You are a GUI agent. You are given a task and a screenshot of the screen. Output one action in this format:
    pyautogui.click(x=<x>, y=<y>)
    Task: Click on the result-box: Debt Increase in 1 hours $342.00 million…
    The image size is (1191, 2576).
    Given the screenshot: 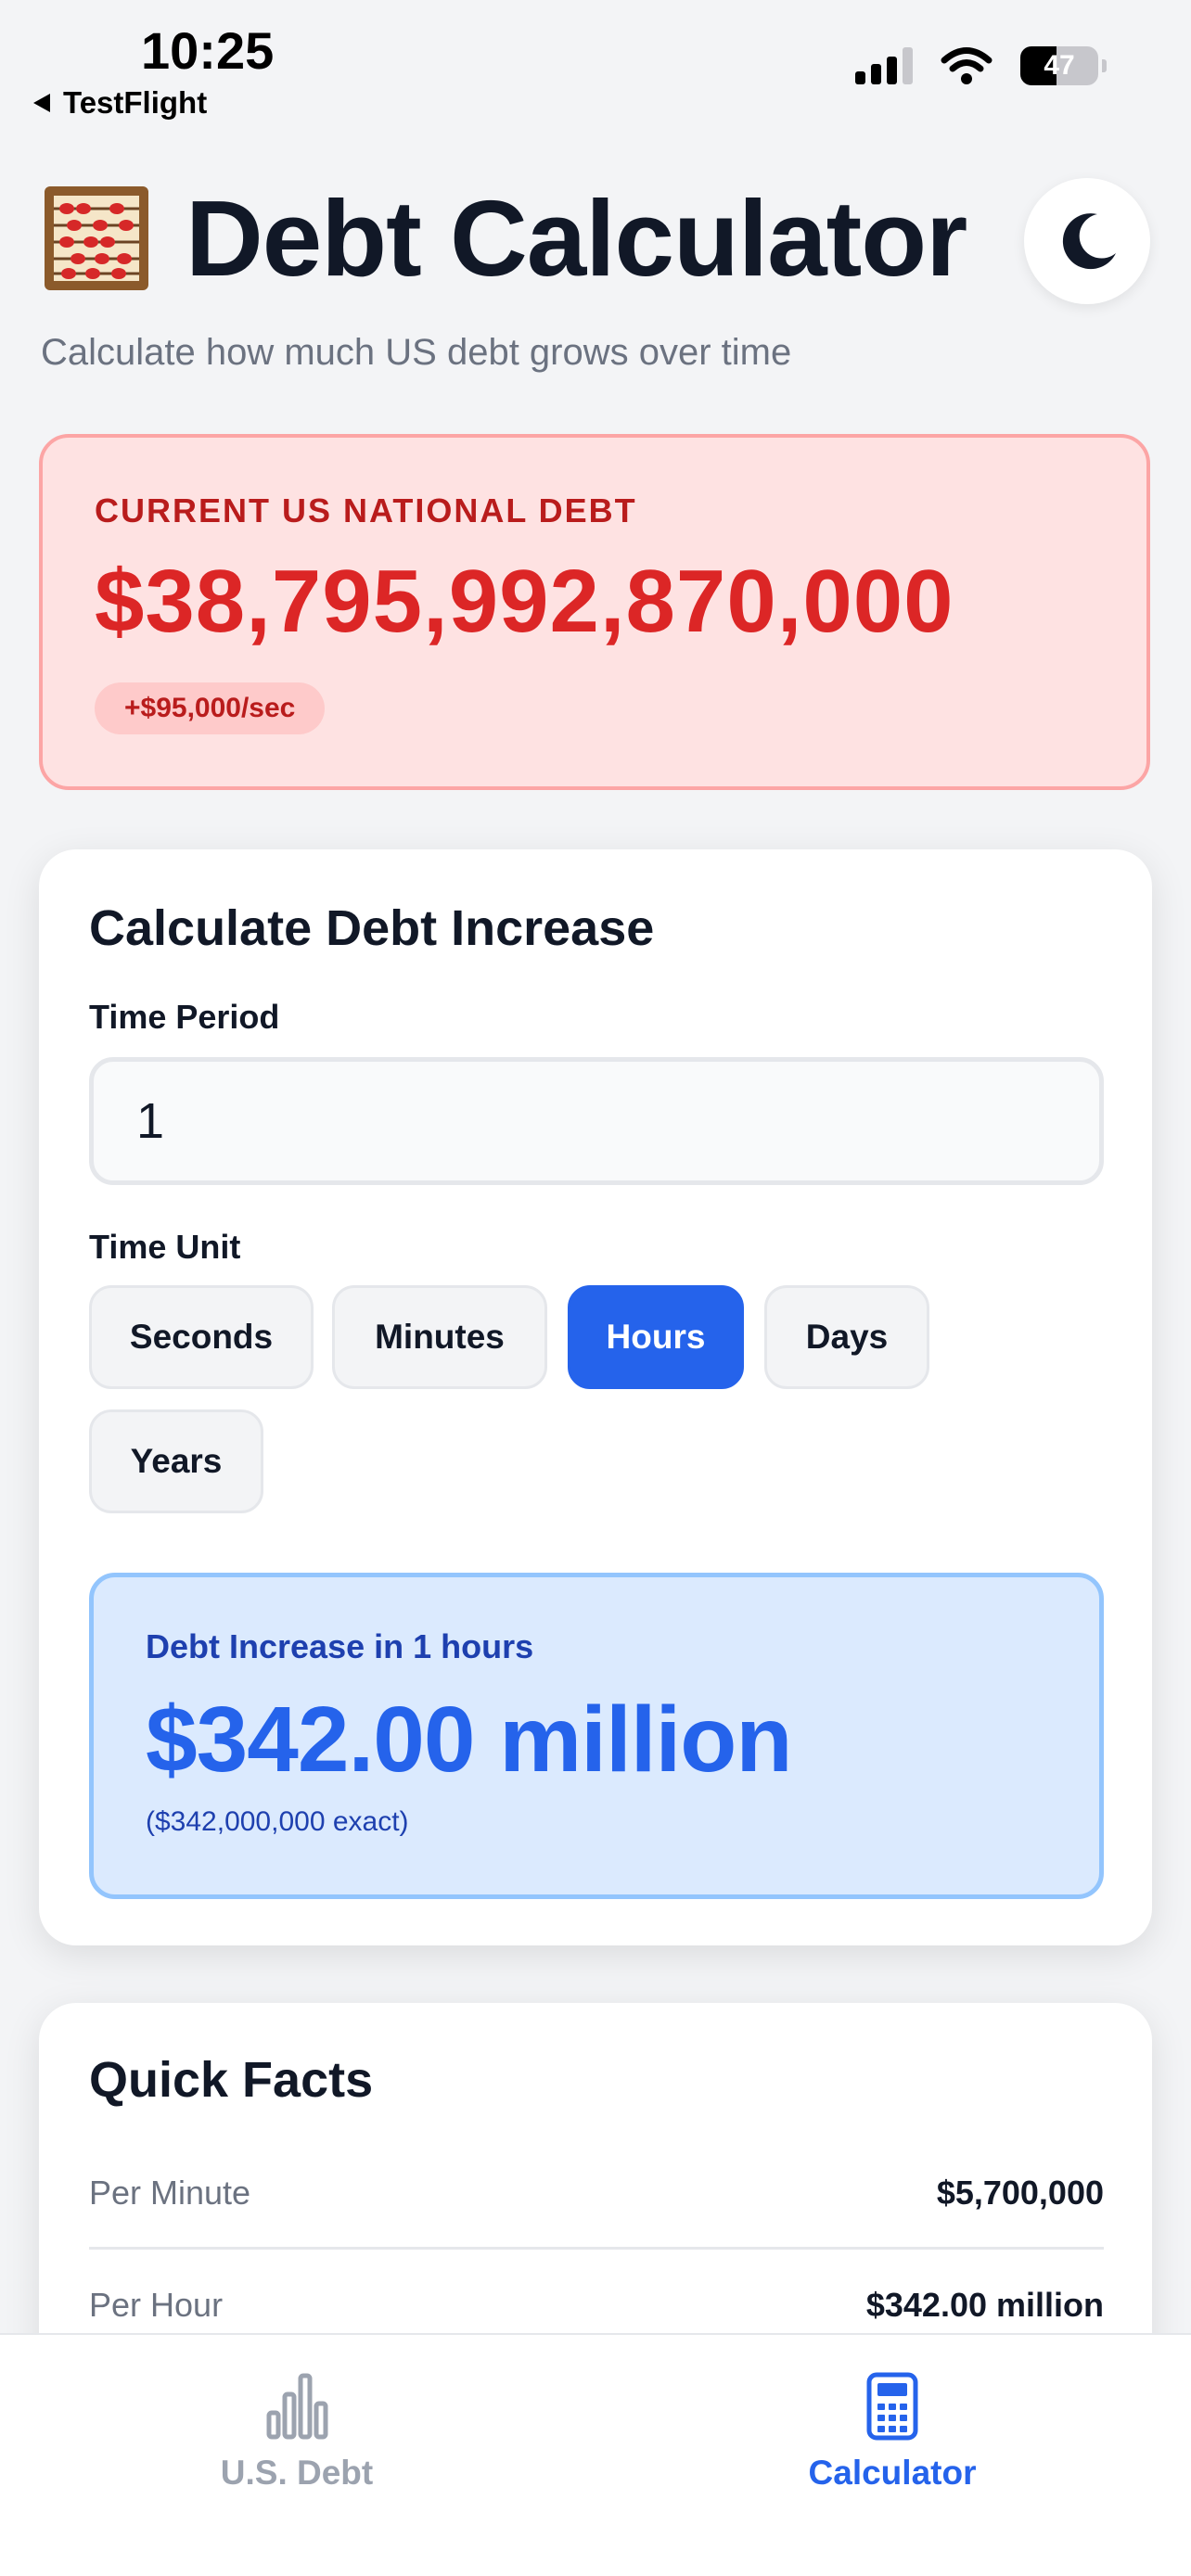 What is the action you would take?
    pyautogui.click(x=597, y=1736)
    